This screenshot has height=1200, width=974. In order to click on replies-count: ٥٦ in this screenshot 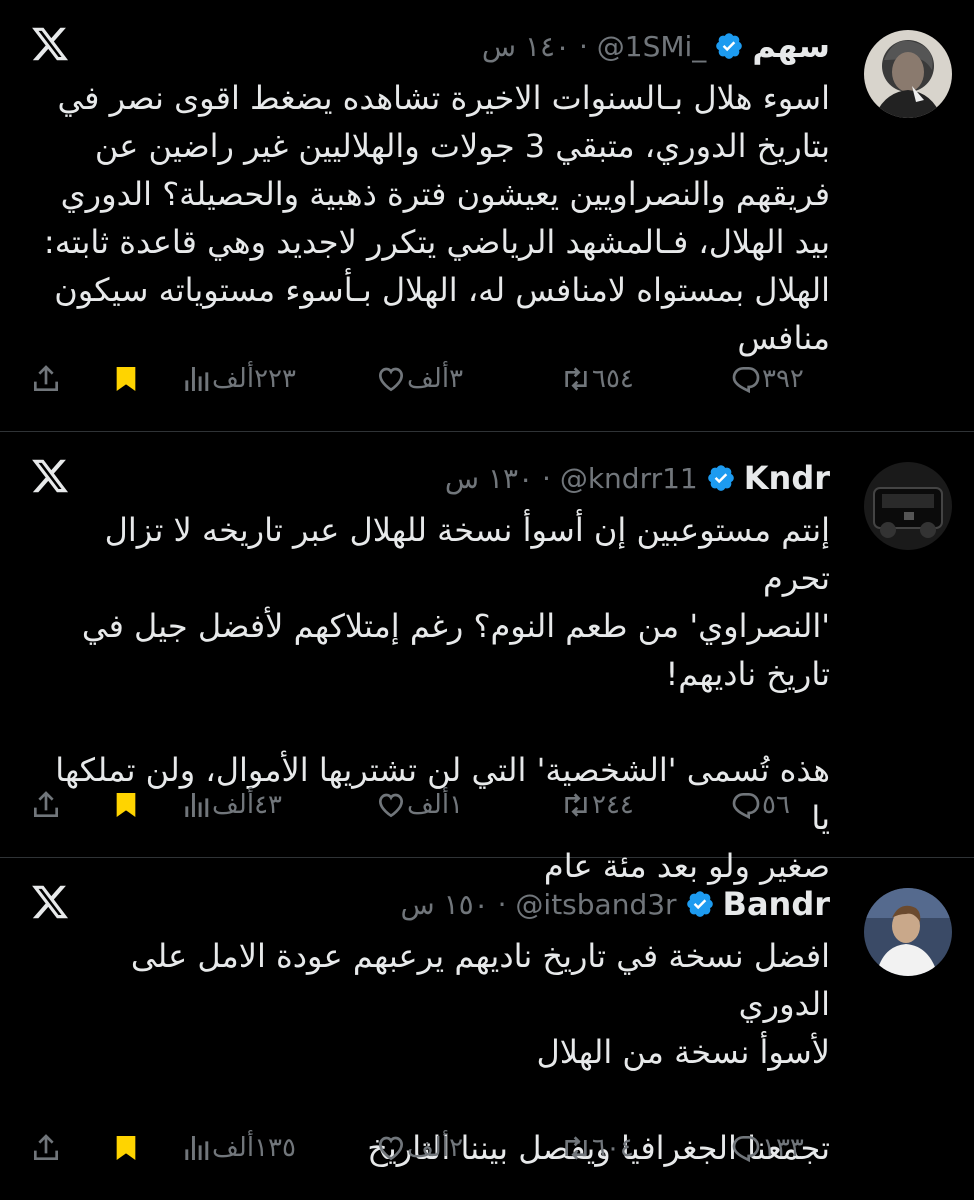, I will do `click(776, 805)`.